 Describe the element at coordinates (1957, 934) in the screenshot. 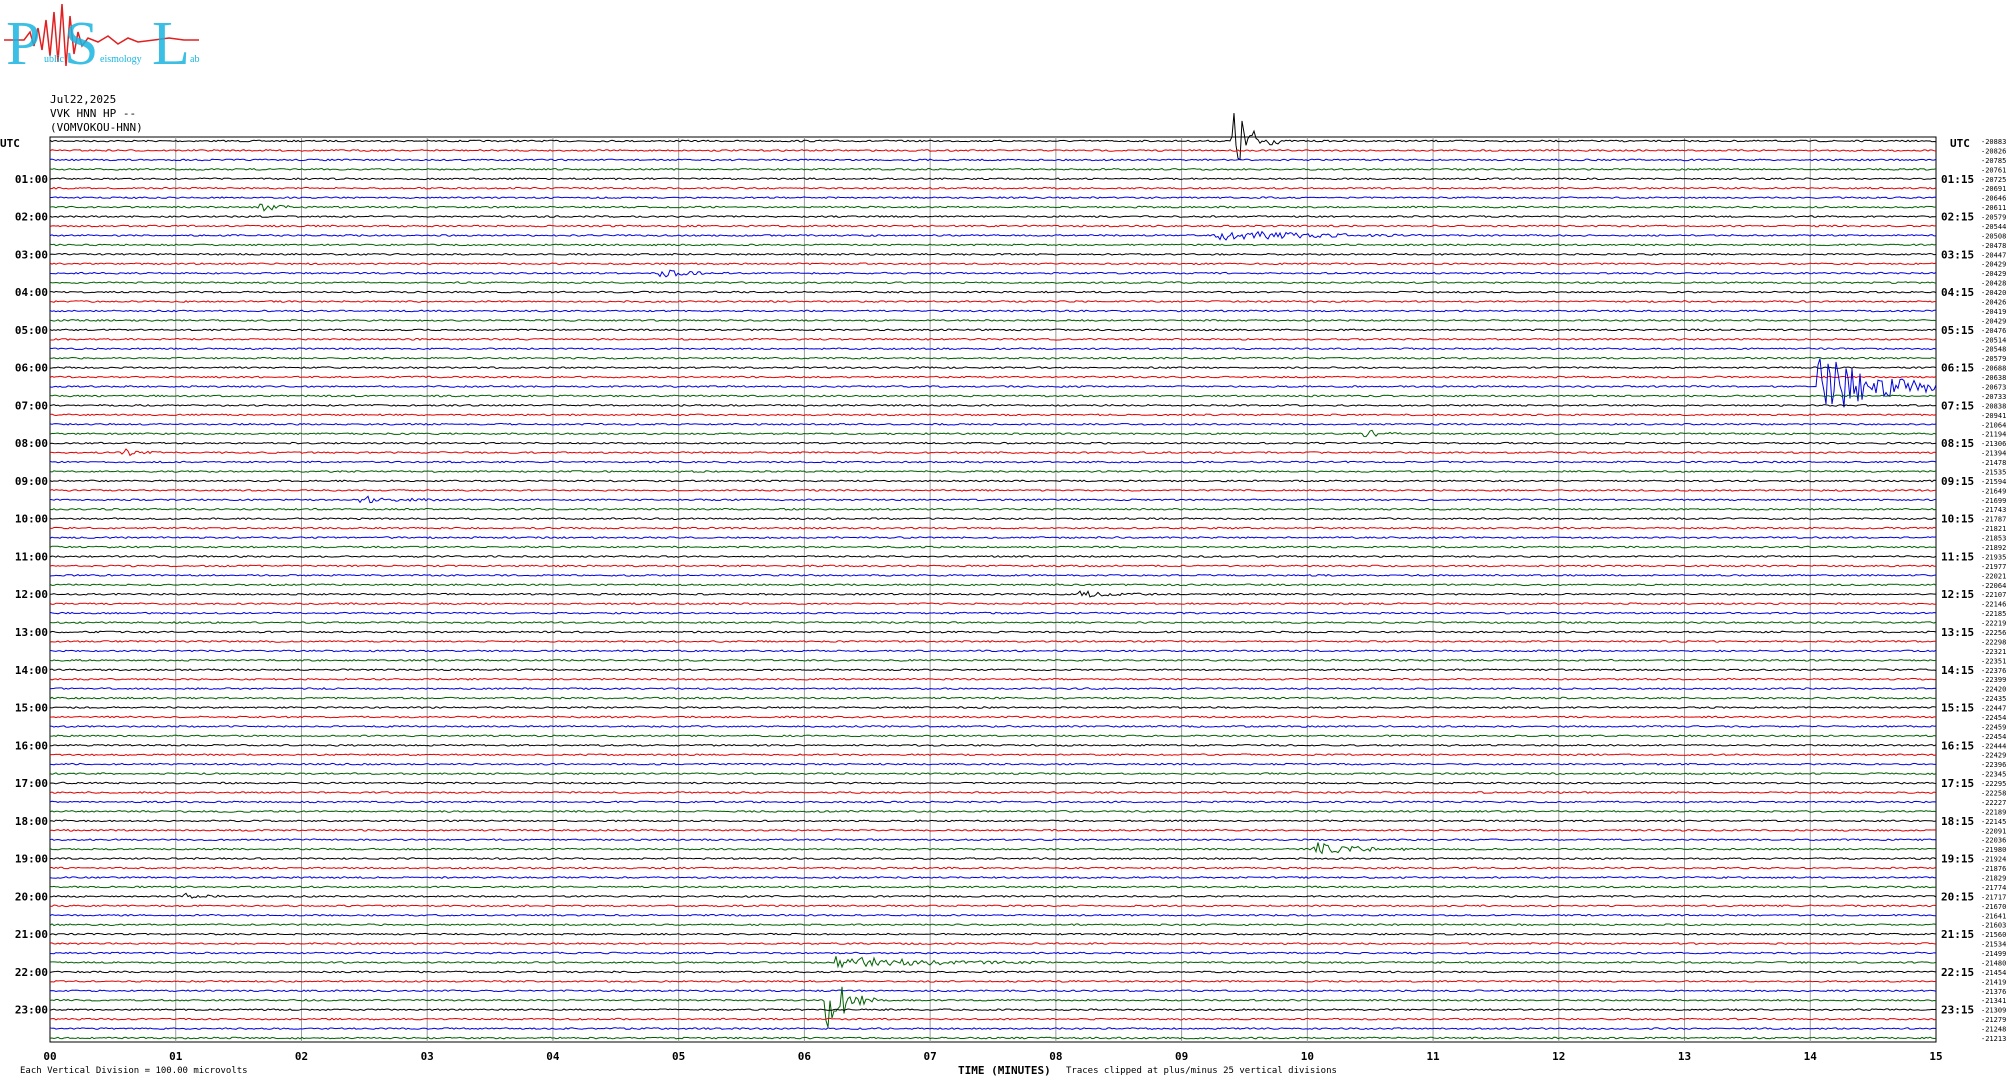

I see `right-time-label: 21:15` at that location.